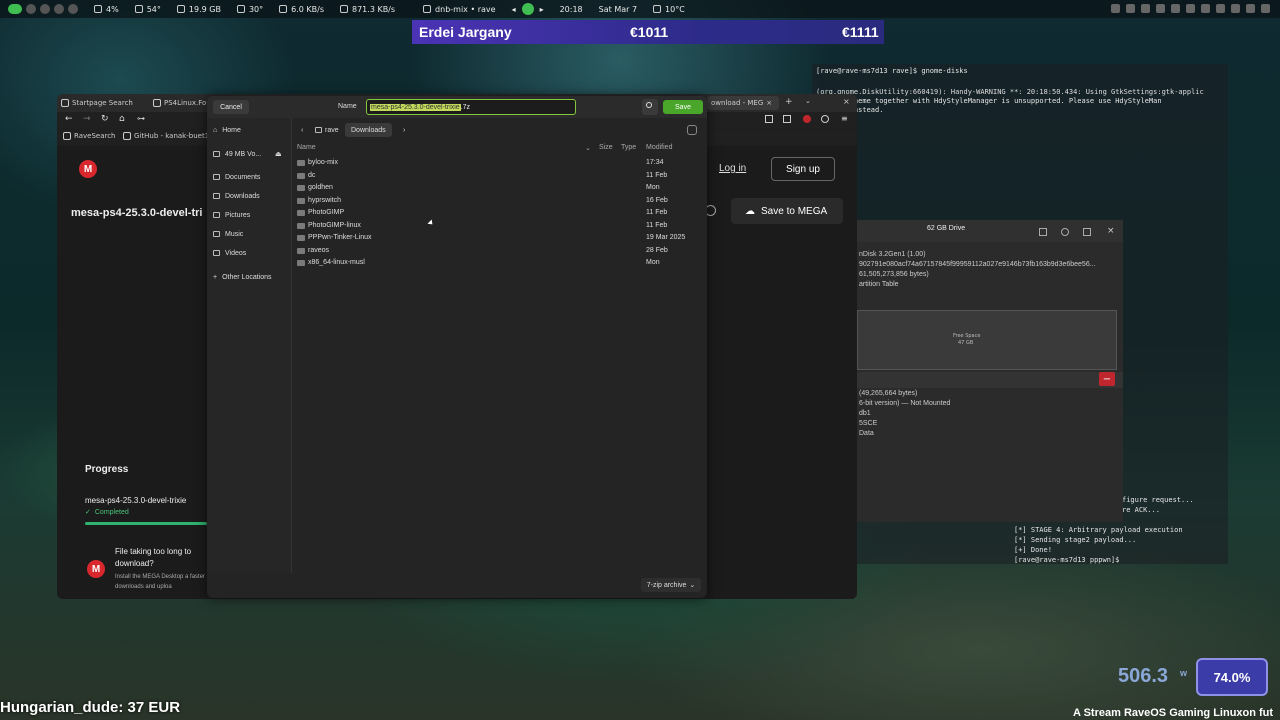 The image size is (1280, 720). What do you see at coordinates (249, 253) in the screenshot?
I see `sidebar-item-videos: Videos` at bounding box center [249, 253].